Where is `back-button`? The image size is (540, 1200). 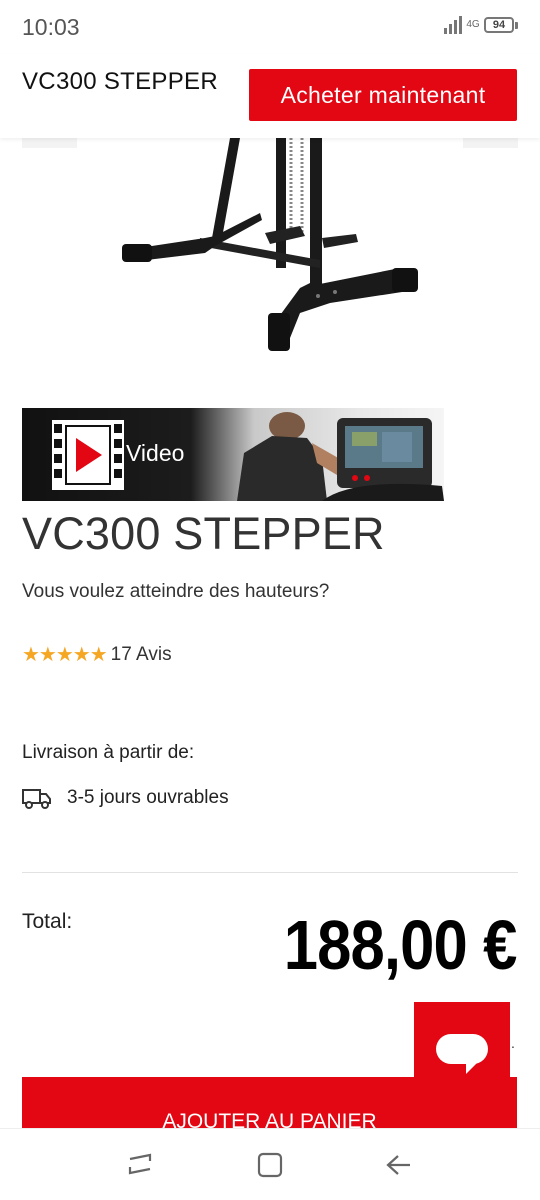 back-button is located at coordinates (398, 1165).